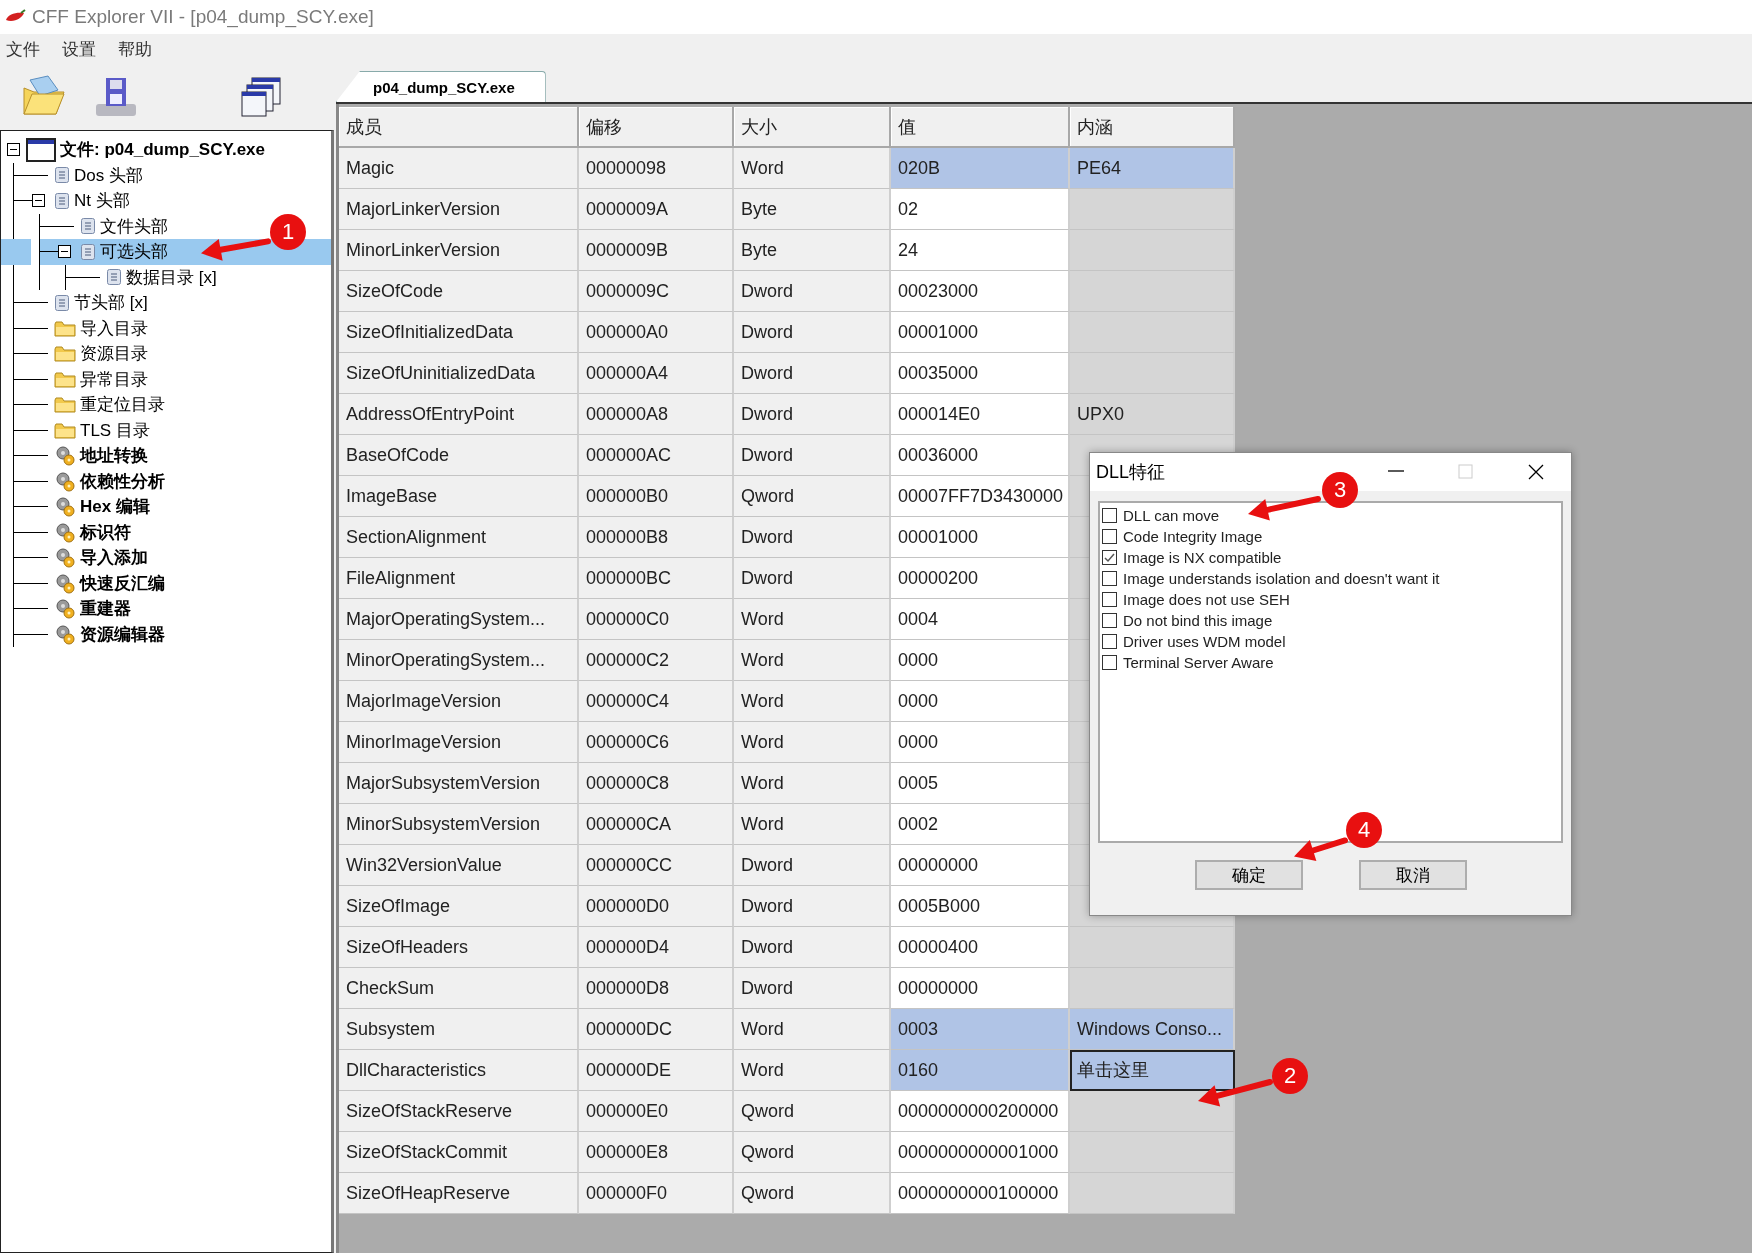 The image size is (1752, 1253). Describe the element at coordinates (656, 742) in the screenshot. I see `table-cell: 000000C6` at that location.